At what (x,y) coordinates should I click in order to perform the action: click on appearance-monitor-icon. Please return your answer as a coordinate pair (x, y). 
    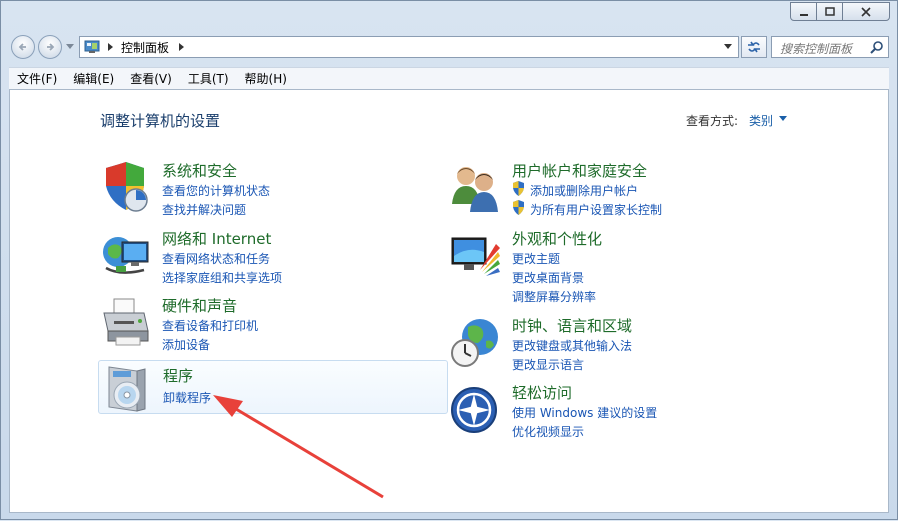
    Looking at the image, I should click on (476, 256).